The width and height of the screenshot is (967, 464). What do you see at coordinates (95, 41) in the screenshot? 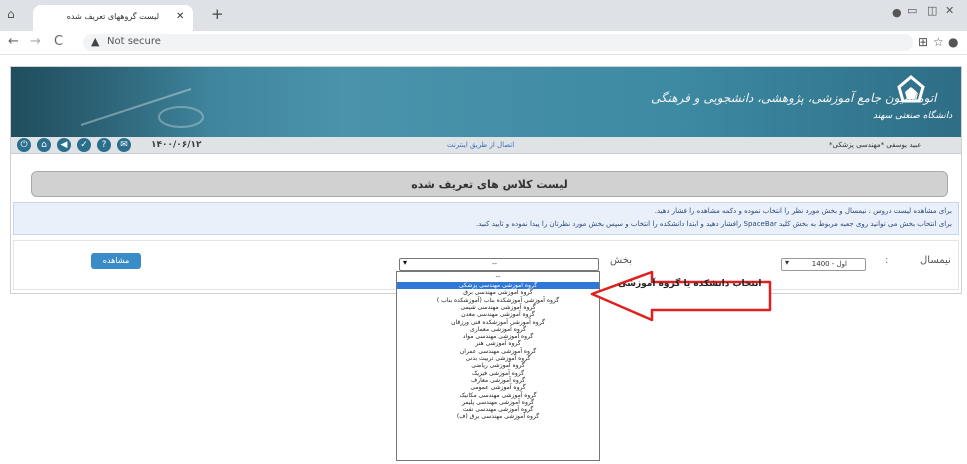
I see `warning-icon: ▲` at bounding box center [95, 41].